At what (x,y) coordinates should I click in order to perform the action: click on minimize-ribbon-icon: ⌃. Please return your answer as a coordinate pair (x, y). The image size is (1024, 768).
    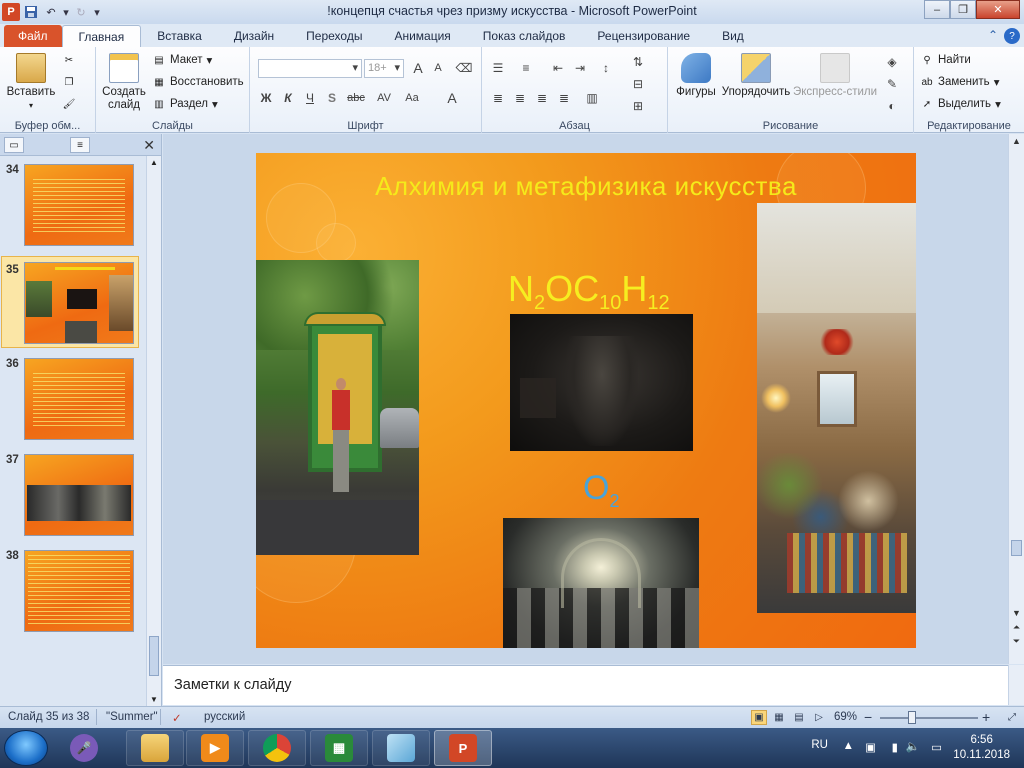
    Looking at the image, I should click on (993, 36).